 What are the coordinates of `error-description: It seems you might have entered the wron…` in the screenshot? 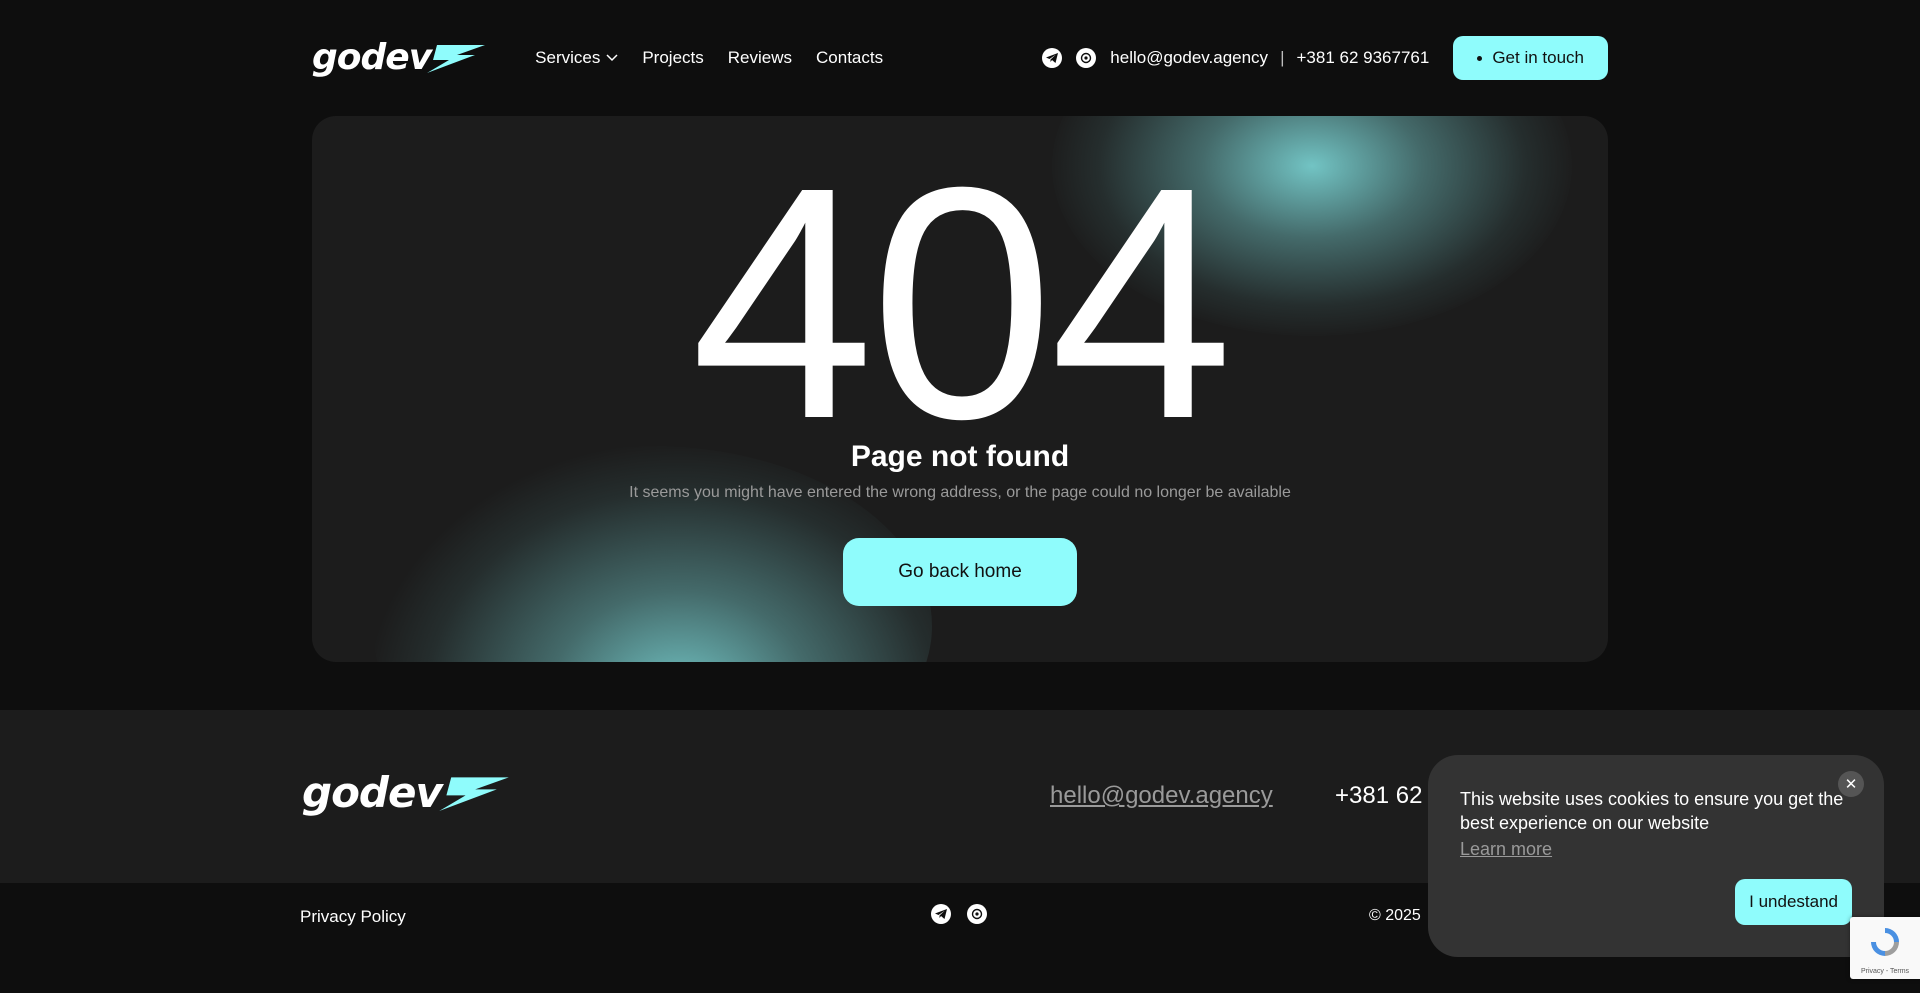 It's located at (960, 492).